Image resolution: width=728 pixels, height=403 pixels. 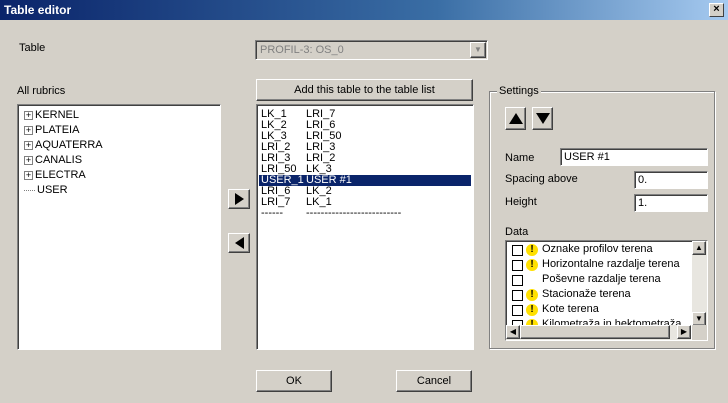 What do you see at coordinates (29, 190) in the screenshot?
I see `tree-line` at bounding box center [29, 190].